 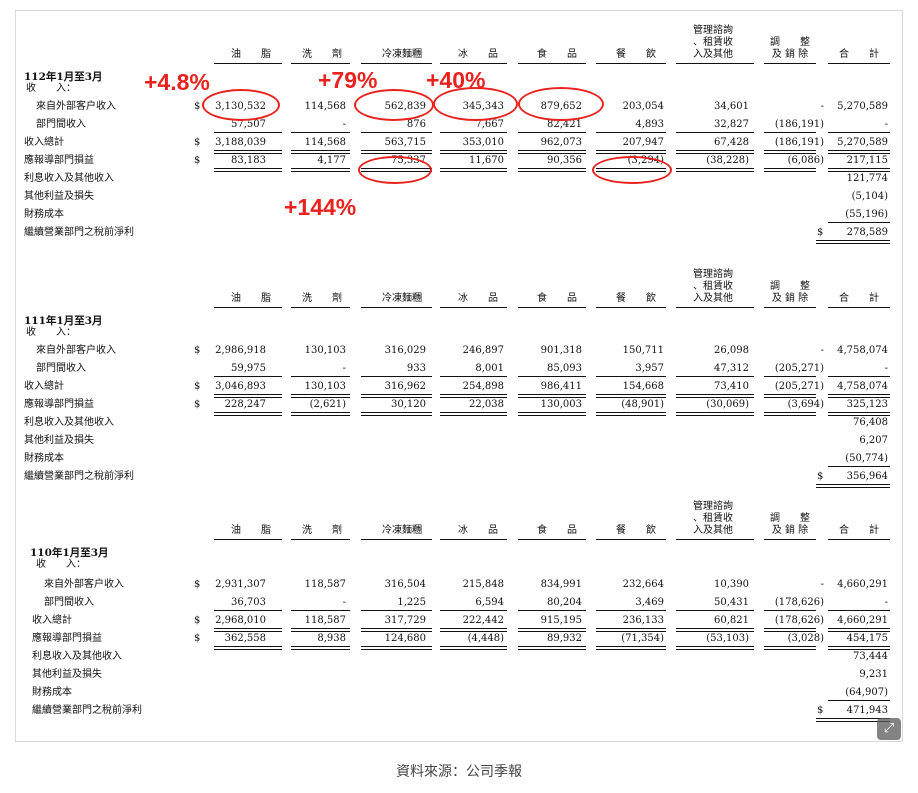 I want to click on table-cell: (4,448), so click(x=485, y=638).